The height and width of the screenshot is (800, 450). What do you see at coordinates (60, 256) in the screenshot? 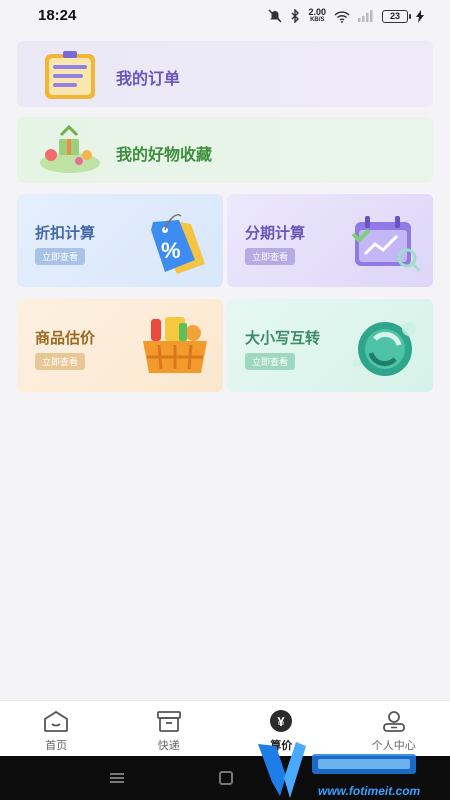
I see `discount-view-now-button: 立即查看` at bounding box center [60, 256].